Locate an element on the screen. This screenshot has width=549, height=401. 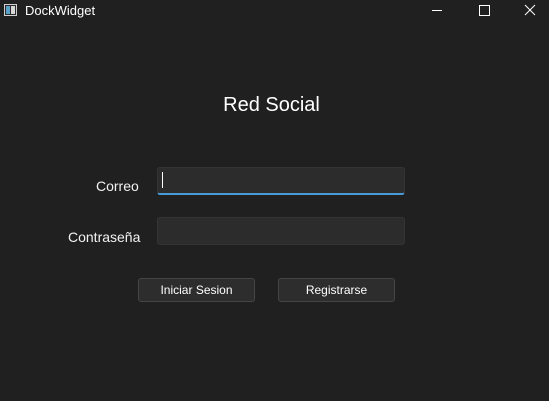
register-button: Registrarse is located at coordinates (336, 290).